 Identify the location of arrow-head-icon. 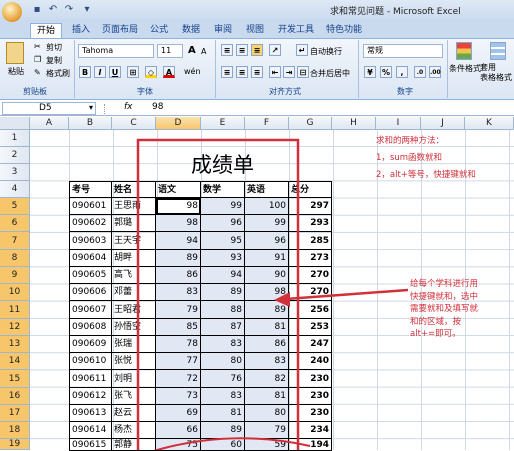
(282, 299).